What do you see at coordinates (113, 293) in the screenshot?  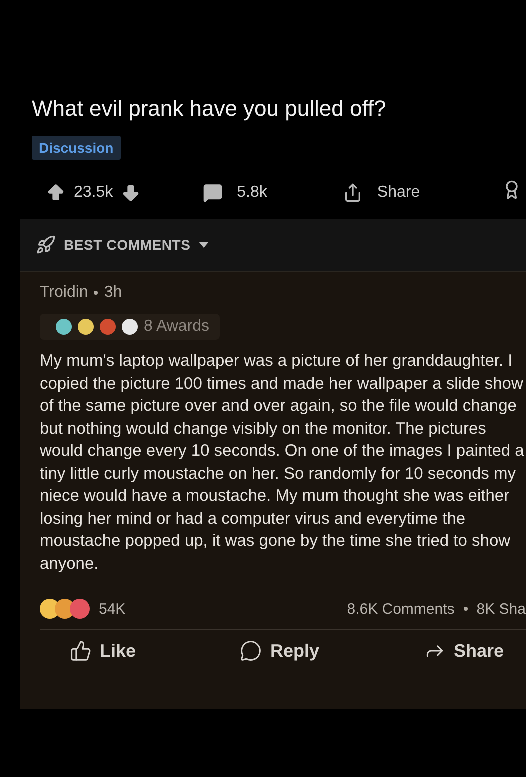 I see `comment-time: 3h` at bounding box center [113, 293].